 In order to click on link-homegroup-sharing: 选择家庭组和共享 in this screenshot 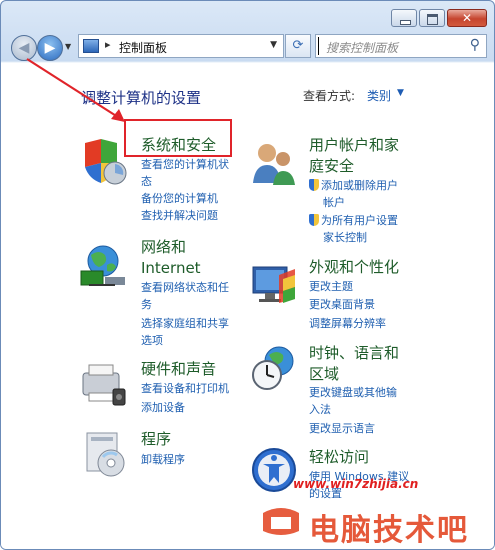, I will do `click(185, 323)`.